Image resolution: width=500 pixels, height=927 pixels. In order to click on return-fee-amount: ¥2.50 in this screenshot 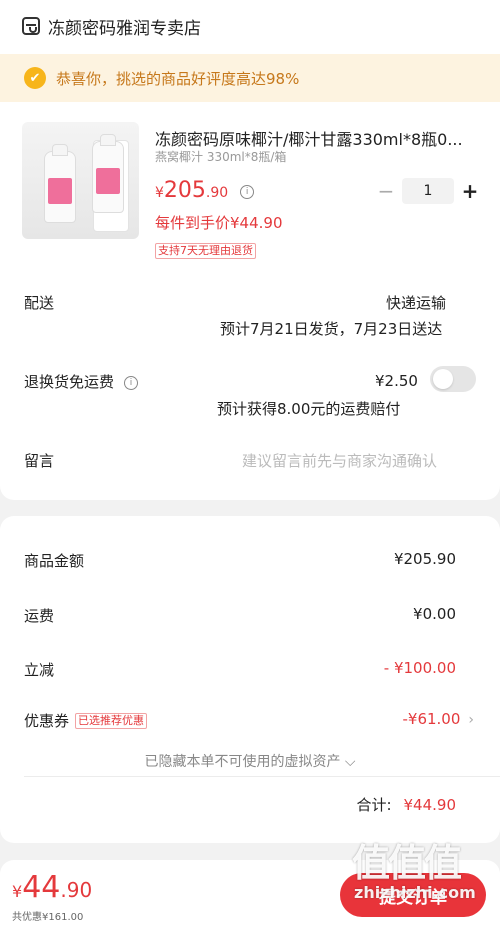, I will do `click(396, 381)`.